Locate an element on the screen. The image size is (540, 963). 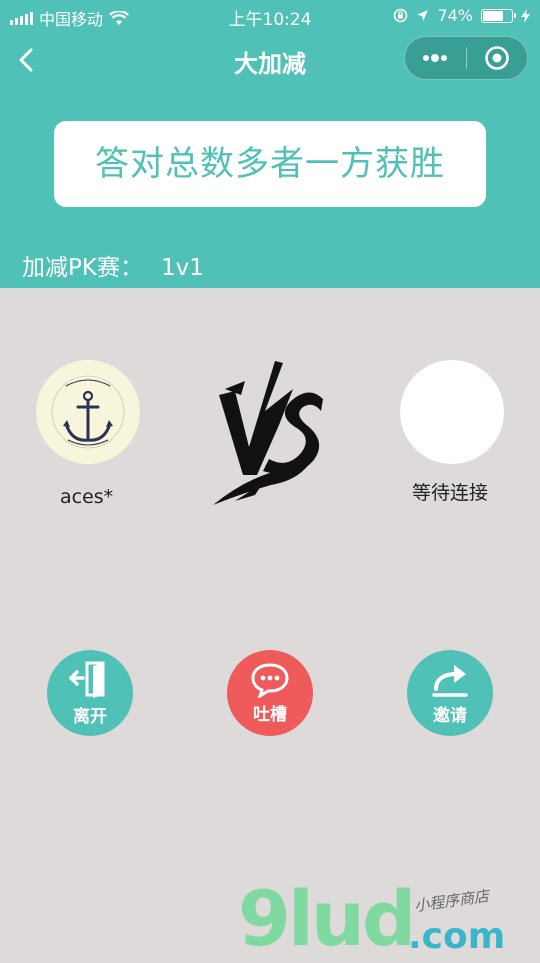
close-miniprogram-button is located at coordinates (497, 58).